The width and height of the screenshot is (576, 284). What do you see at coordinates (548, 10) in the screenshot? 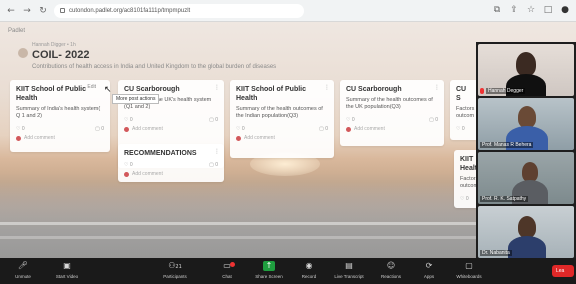
I see `extension-icon: □` at bounding box center [548, 10].